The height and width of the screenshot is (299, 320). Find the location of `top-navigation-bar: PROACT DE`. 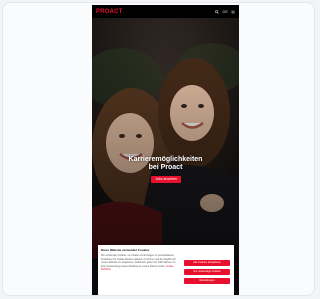

top-navigation-bar: PROACT DE is located at coordinates (165, 11).